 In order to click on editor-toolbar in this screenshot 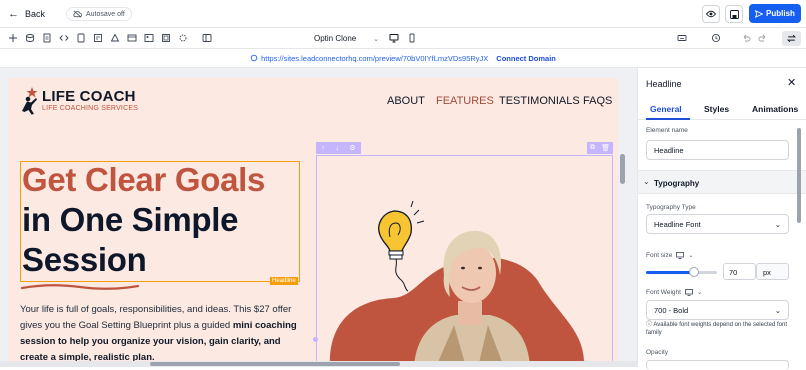, I will do `click(403, 38)`.